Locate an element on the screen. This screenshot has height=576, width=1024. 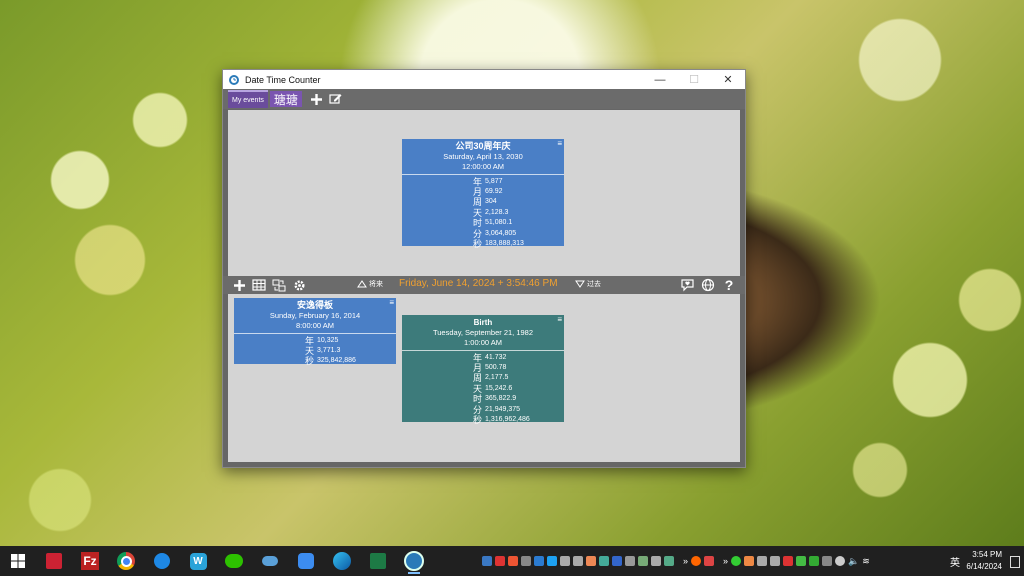
taskbar-app-tool-icon is located at coordinates (54, 561).